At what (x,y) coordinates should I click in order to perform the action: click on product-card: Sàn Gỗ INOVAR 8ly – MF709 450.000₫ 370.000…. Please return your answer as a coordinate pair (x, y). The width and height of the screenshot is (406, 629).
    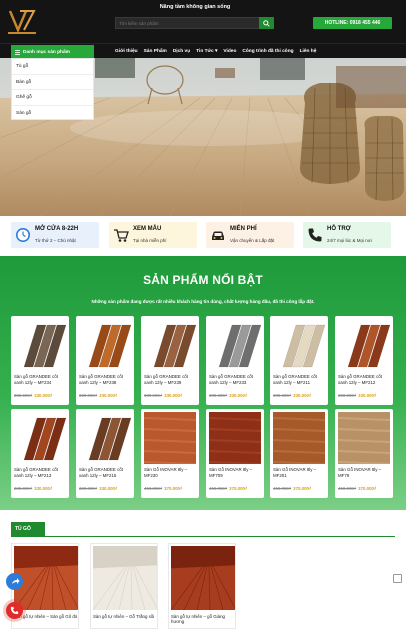
    Looking at the image, I should click on (235, 453).